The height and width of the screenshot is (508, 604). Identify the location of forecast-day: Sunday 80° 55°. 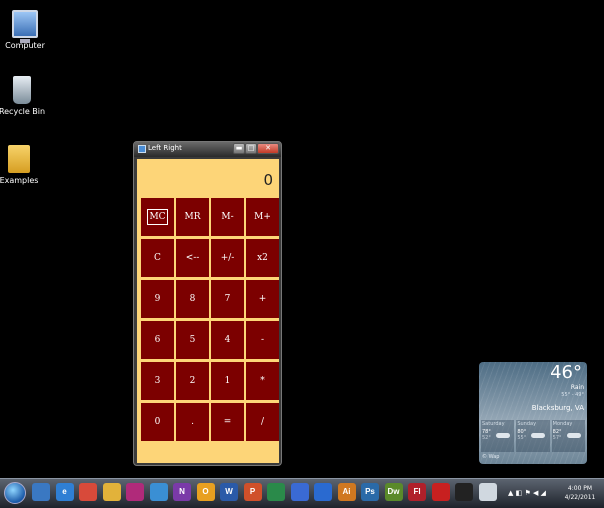
(533, 436).